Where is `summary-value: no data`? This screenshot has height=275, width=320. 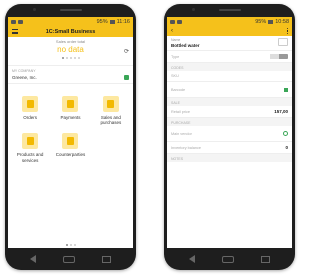
summary-value: no data is located at coordinates (70, 49).